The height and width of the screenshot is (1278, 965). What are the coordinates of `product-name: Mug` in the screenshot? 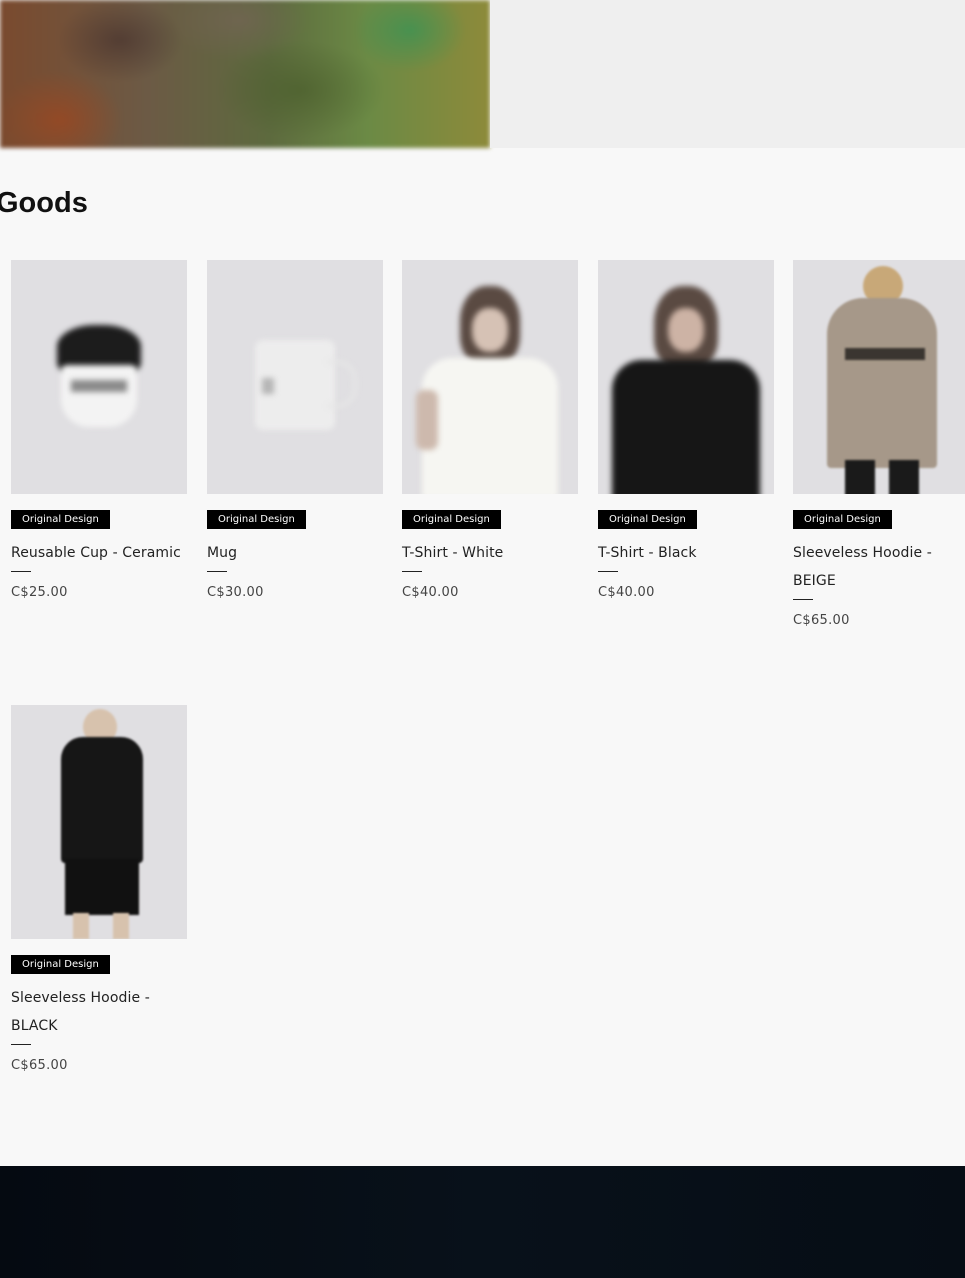 It's located at (295, 553).